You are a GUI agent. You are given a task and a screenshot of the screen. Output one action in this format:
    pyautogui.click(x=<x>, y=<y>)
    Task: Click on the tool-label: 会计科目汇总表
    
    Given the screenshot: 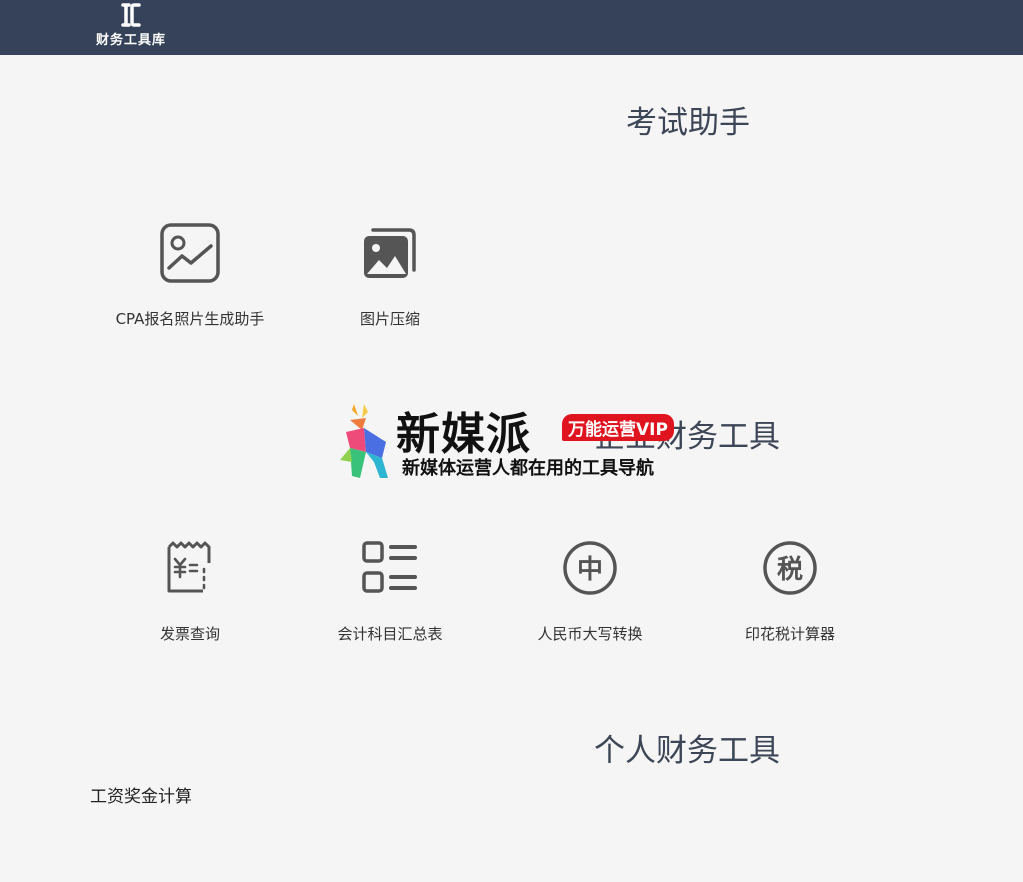 What is the action you would take?
    pyautogui.click(x=390, y=634)
    